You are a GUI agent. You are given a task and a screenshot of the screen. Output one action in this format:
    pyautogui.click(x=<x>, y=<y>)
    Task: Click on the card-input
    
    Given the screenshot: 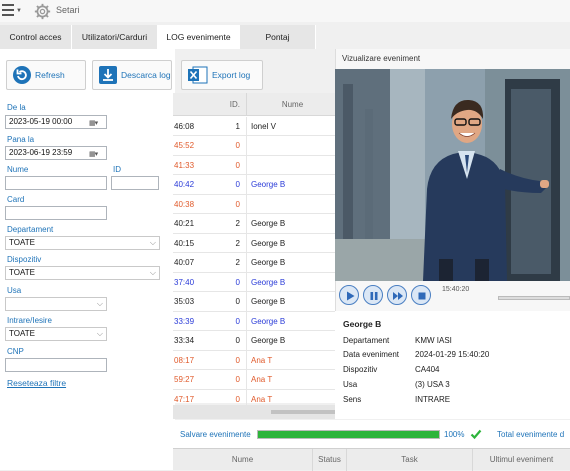 What is the action you would take?
    pyautogui.click(x=56, y=213)
    